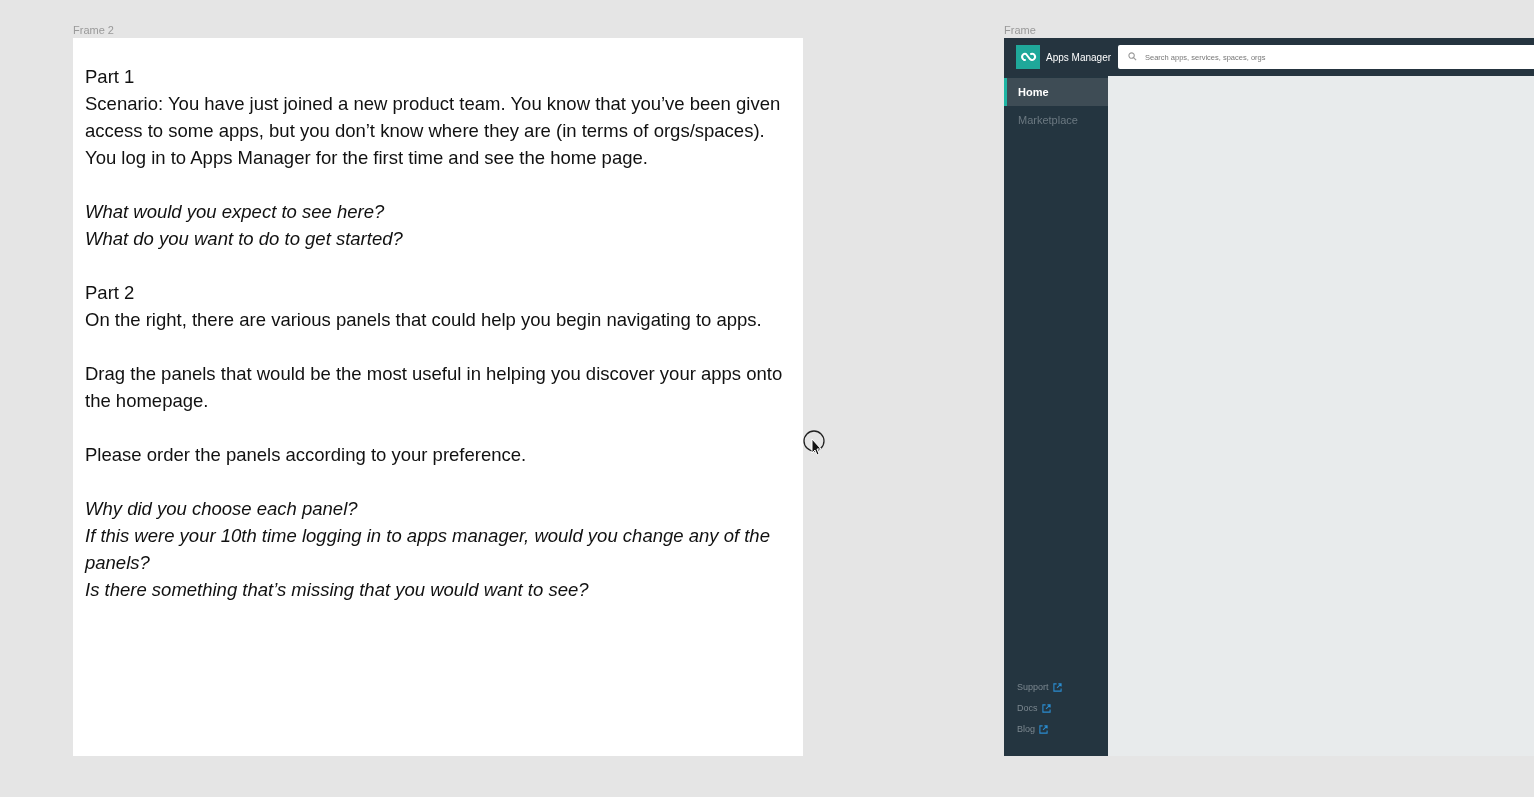 The width and height of the screenshot is (1534, 797). I want to click on nav-item: Home, so click(1056, 92).